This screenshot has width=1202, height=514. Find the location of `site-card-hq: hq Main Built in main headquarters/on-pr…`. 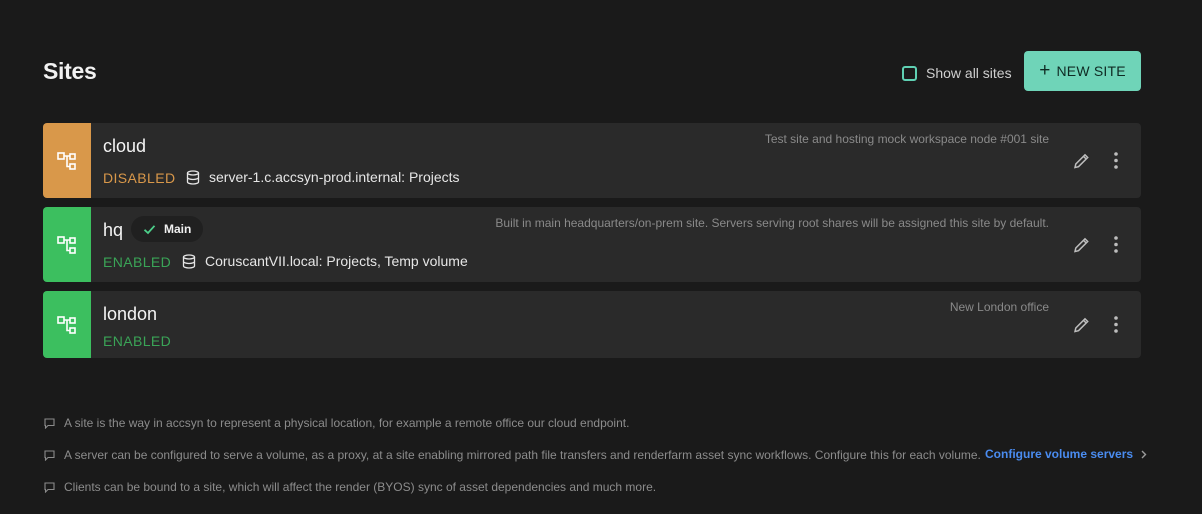

site-card-hq: hq Main Built in main headquarters/on-pr… is located at coordinates (592, 244).